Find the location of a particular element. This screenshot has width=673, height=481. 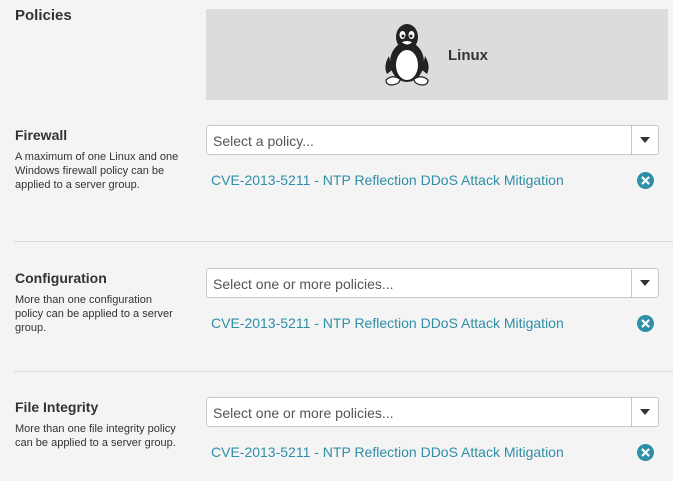

configuration-dropdown-toggle is located at coordinates (644, 283).